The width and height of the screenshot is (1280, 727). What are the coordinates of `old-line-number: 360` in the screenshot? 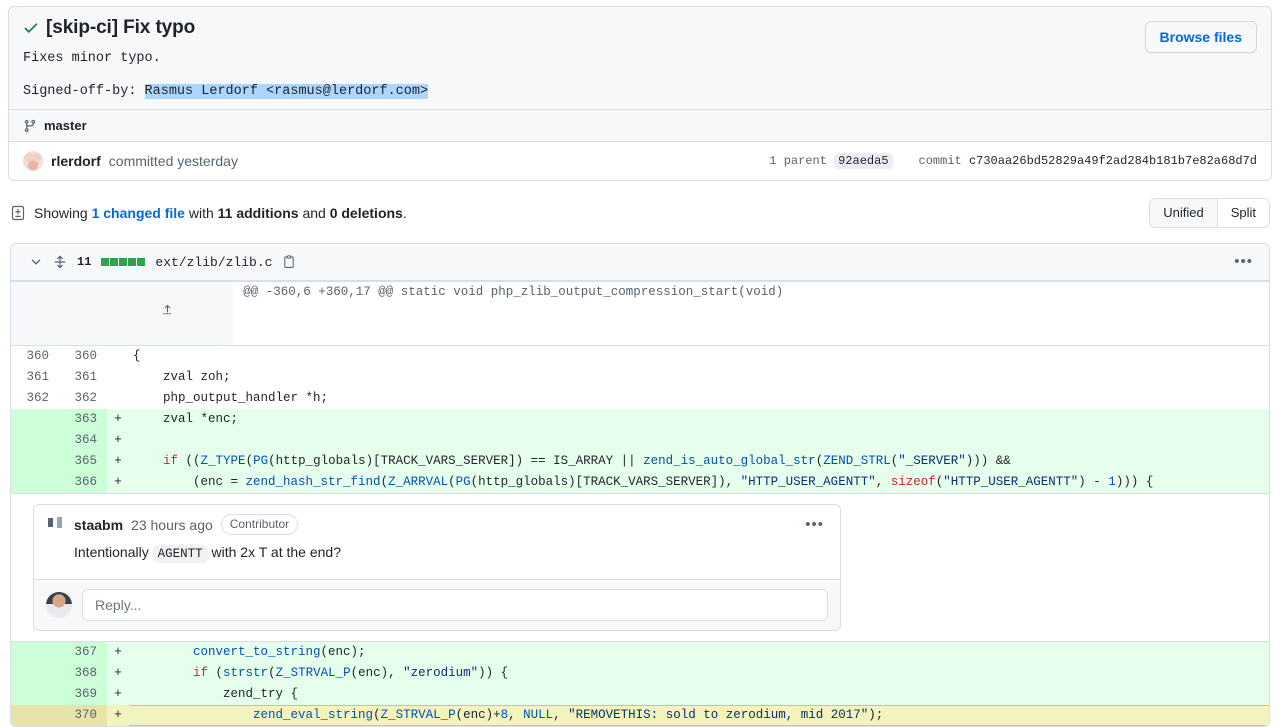 It's located at (35, 356).